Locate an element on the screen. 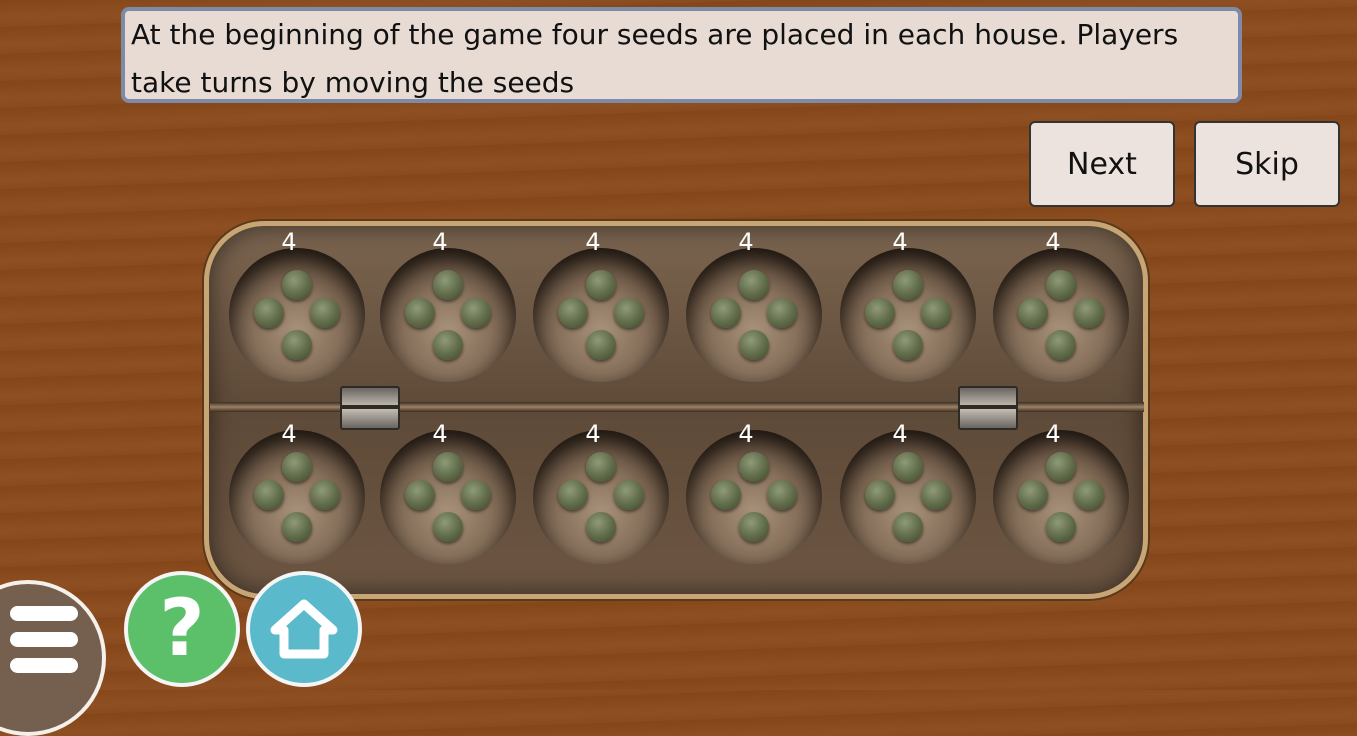 This screenshot has width=1357, height=736. seed-count-top-1: 4 is located at coordinates (289, 242).